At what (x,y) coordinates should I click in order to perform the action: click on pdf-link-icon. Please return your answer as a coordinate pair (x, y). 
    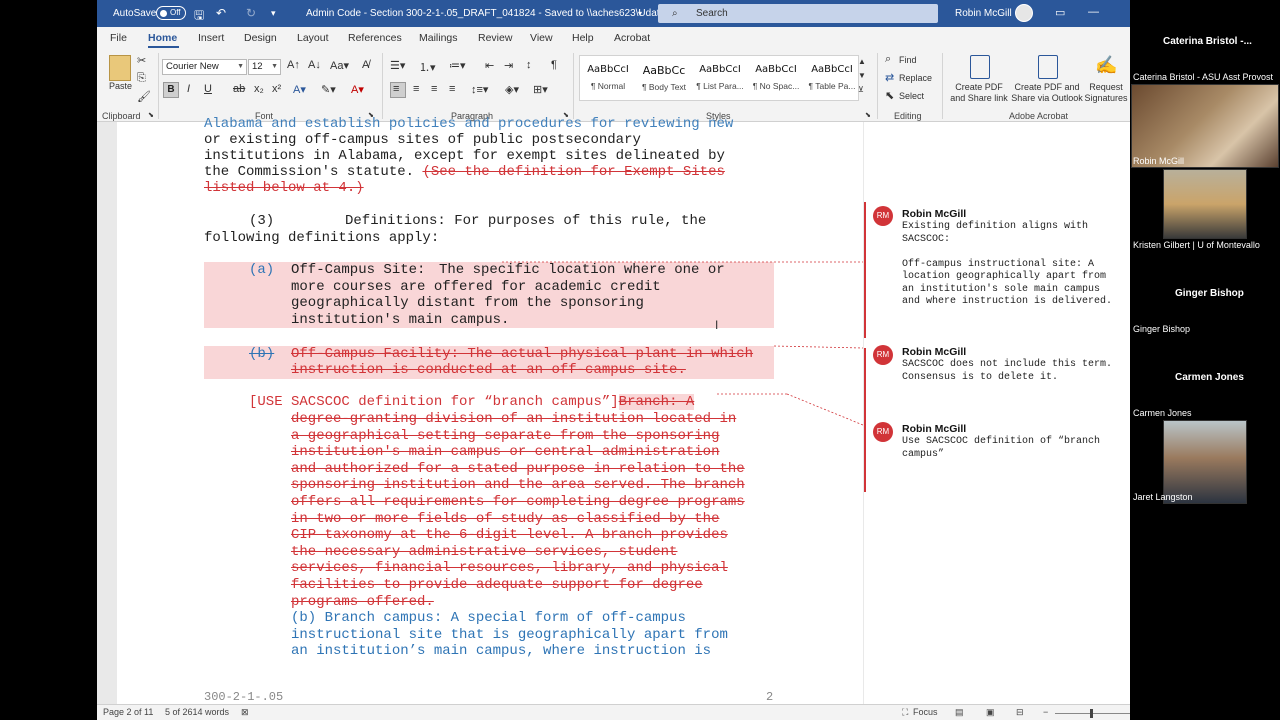
    Looking at the image, I should click on (980, 67).